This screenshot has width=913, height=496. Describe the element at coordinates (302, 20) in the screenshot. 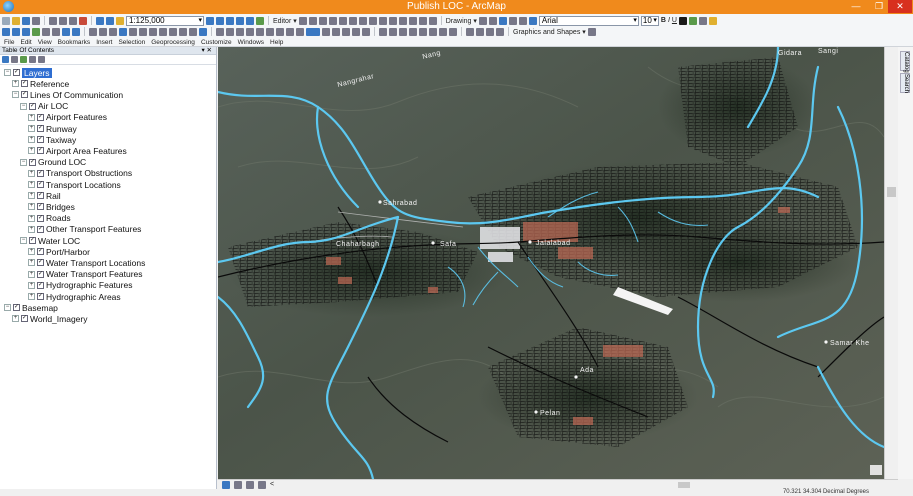

I see `edit-tool-icon` at that location.